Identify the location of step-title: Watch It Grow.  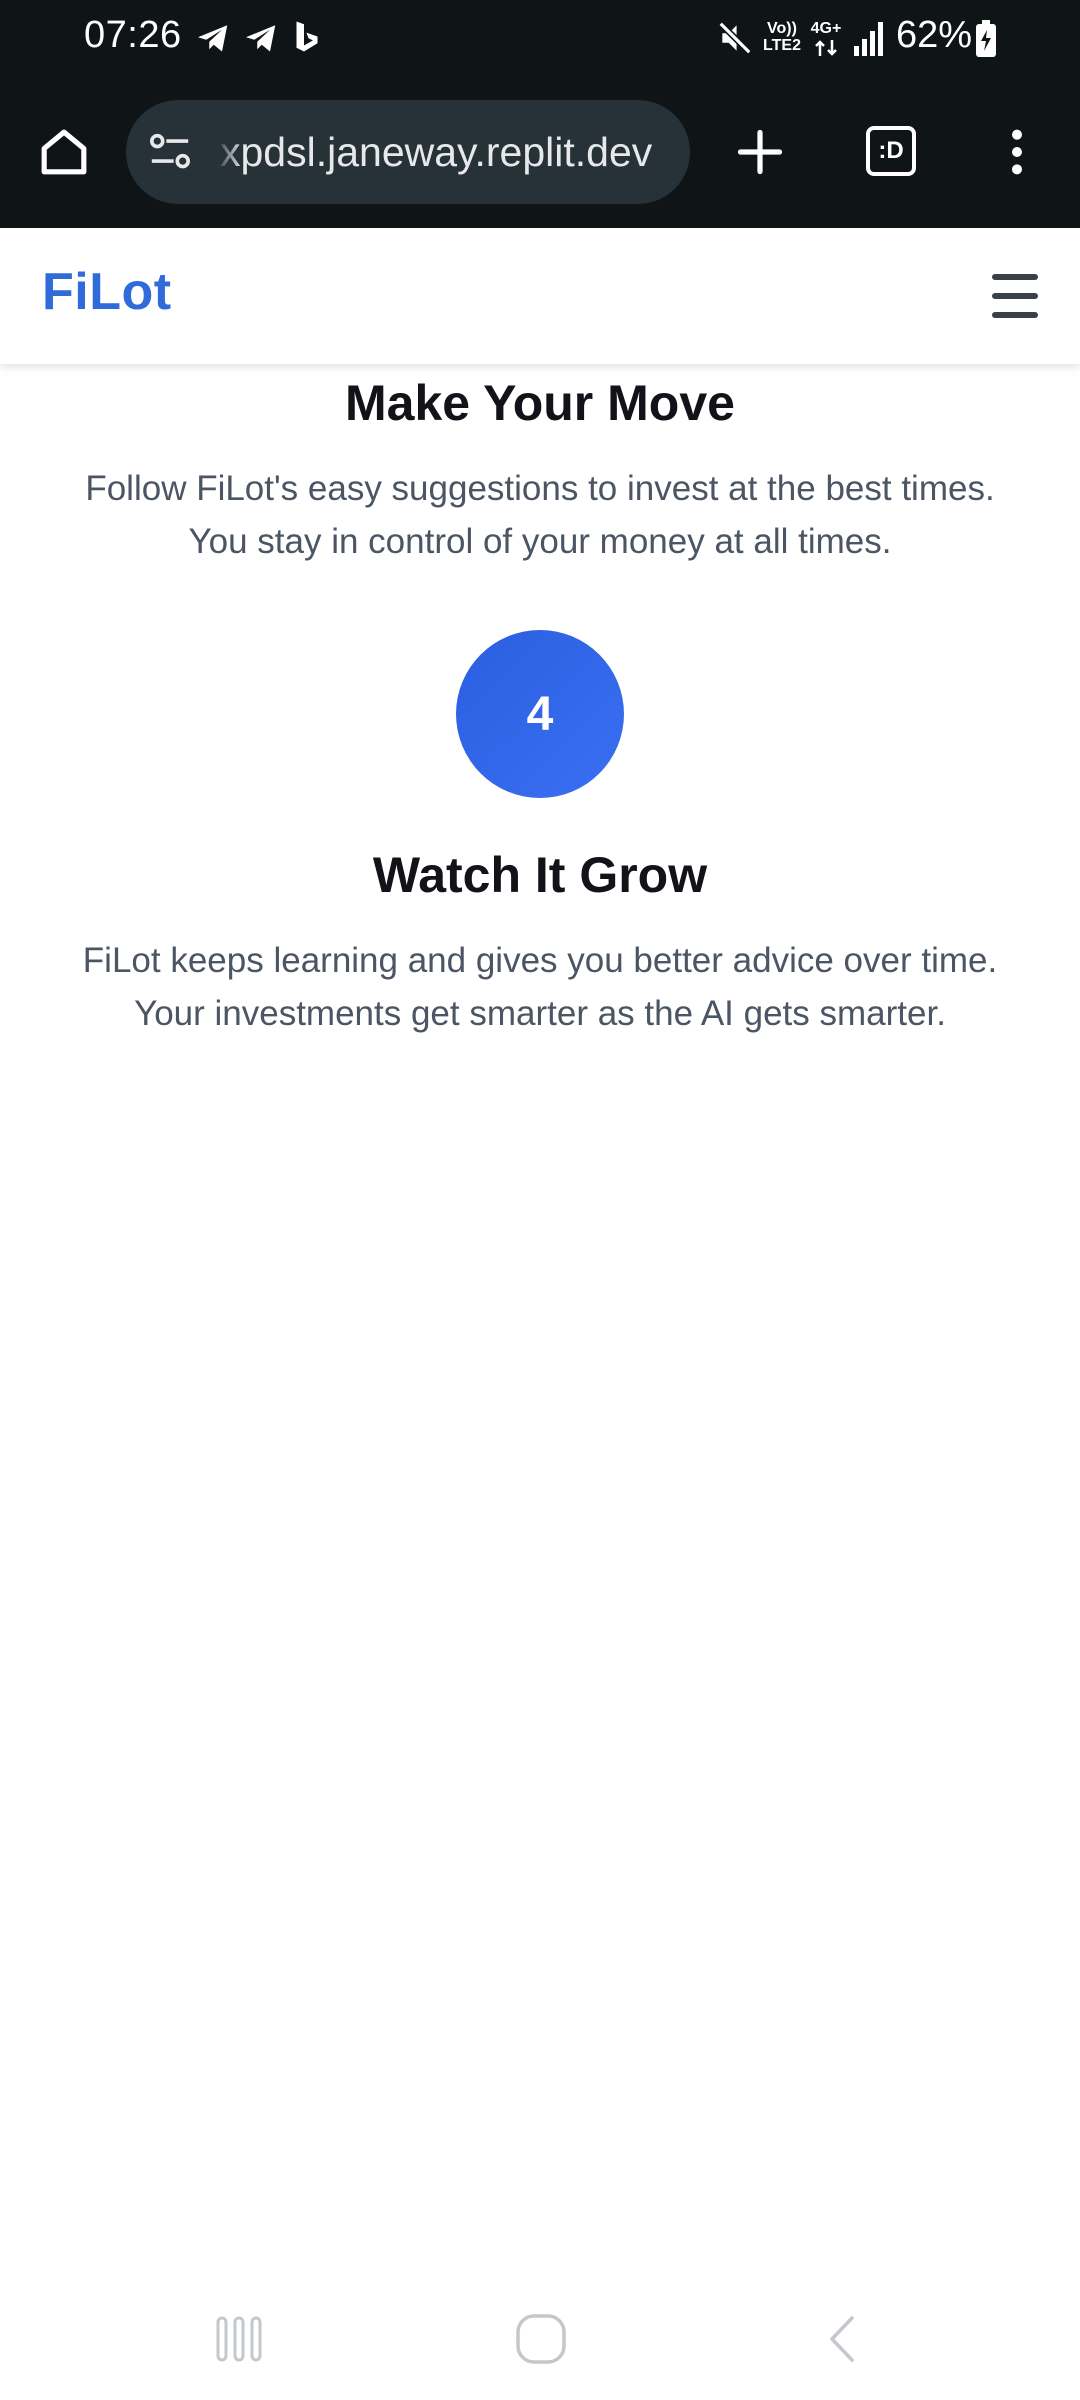
(540, 875).